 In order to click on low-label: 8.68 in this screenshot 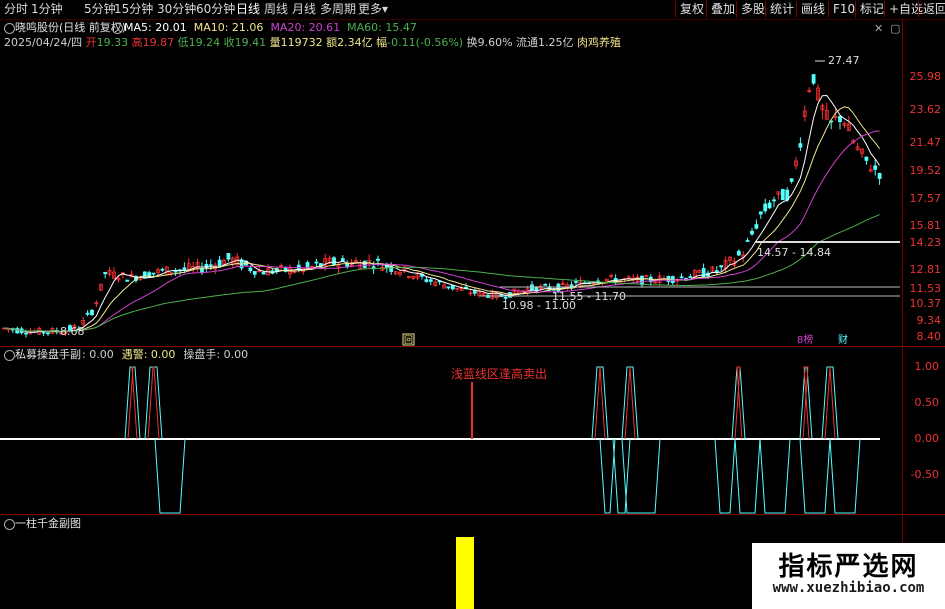, I will do `click(72, 331)`.